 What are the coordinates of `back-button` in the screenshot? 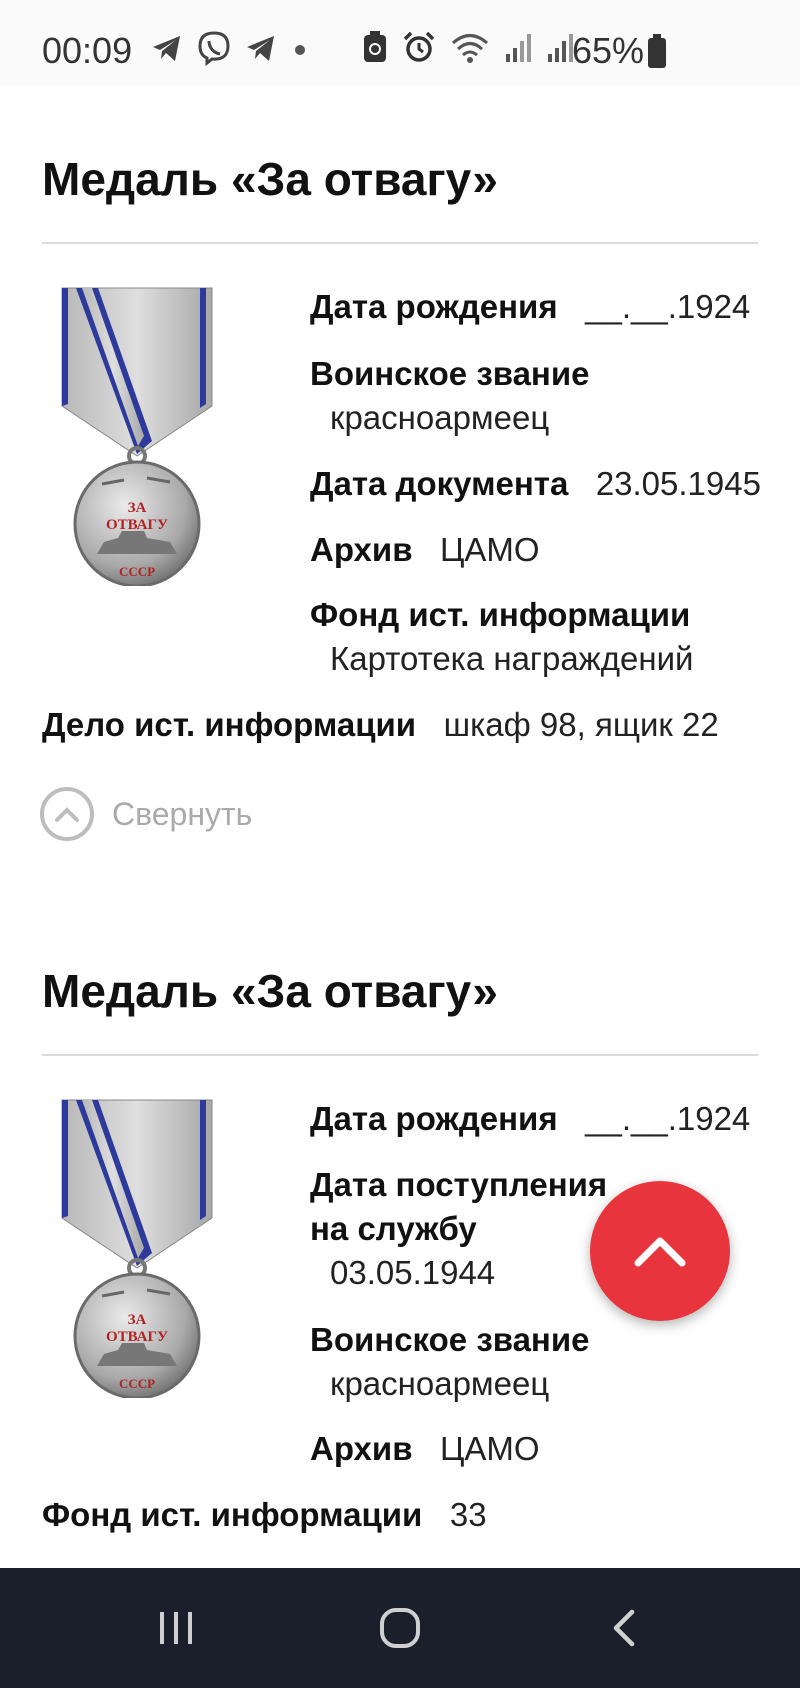 It's located at (624, 1628).